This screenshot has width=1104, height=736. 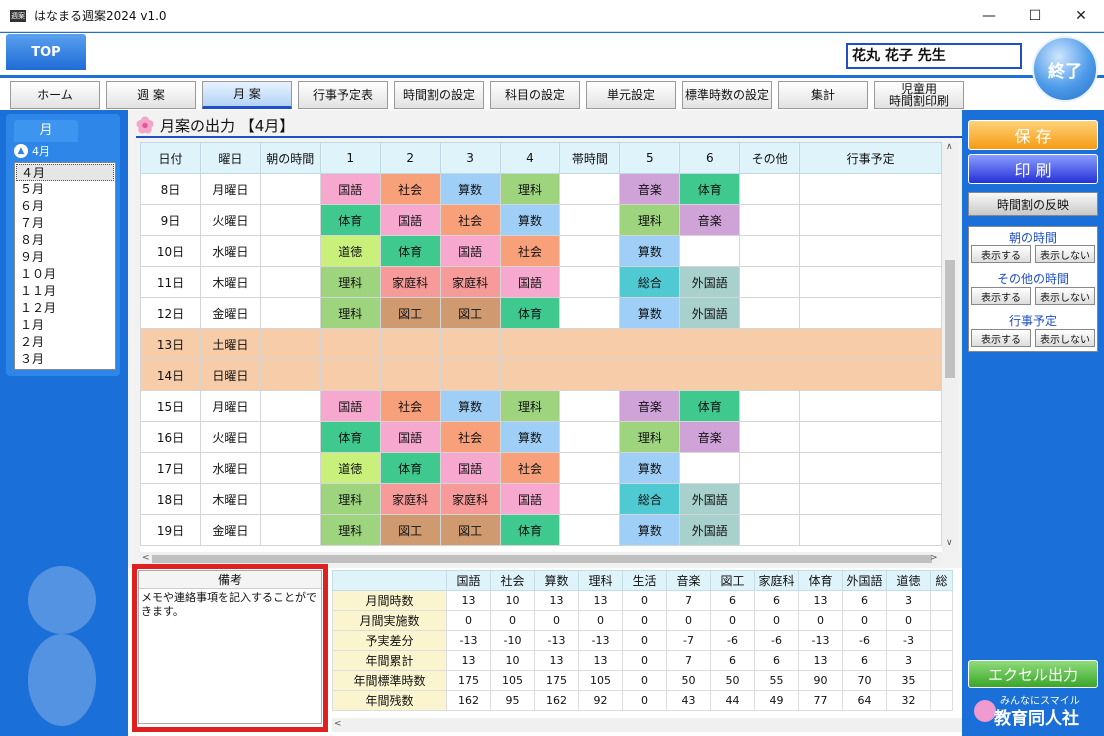 I want to click on events-show-button: 表示する, so click(x=1001, y=338).